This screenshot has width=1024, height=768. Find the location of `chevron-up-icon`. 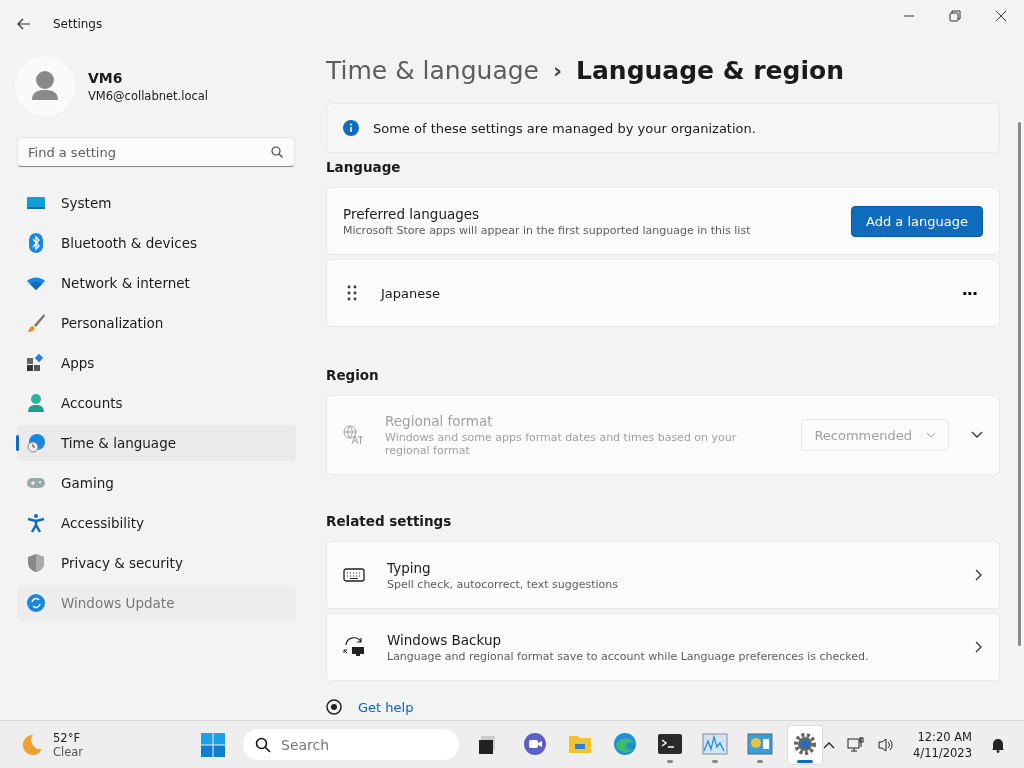

chevron-up-icon is located at coordinates (829, 744).